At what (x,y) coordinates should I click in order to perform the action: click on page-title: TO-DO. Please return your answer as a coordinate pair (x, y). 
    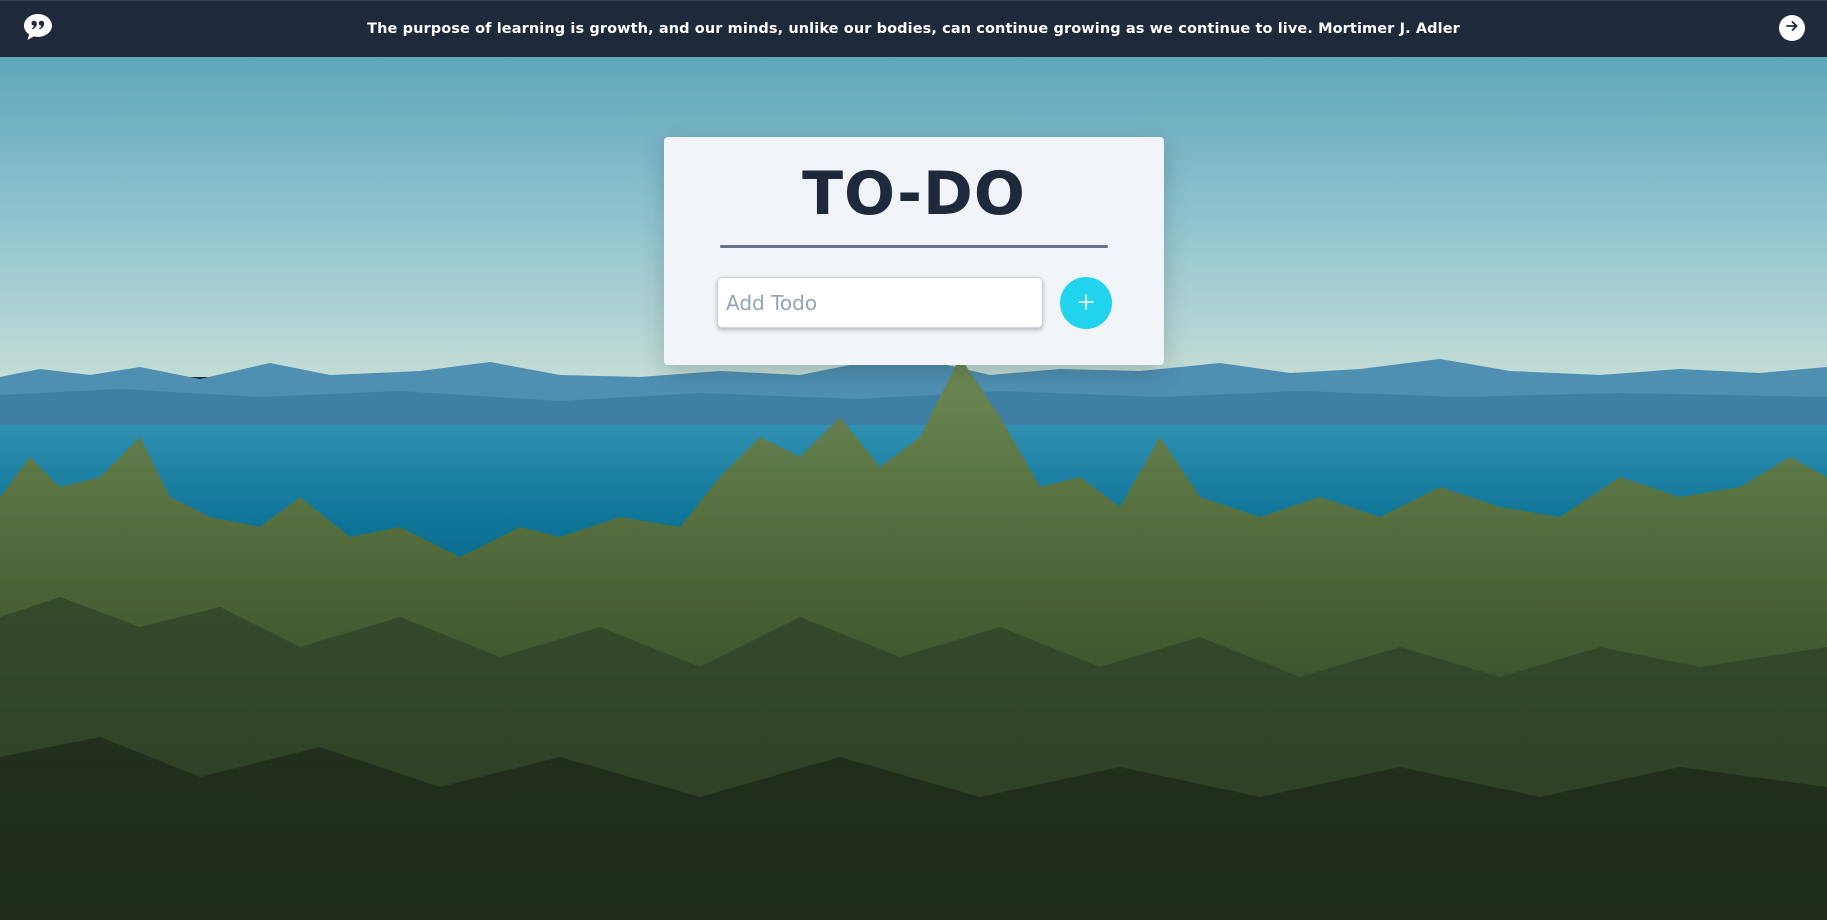
    Looking at the image, I should click on (914, 194).